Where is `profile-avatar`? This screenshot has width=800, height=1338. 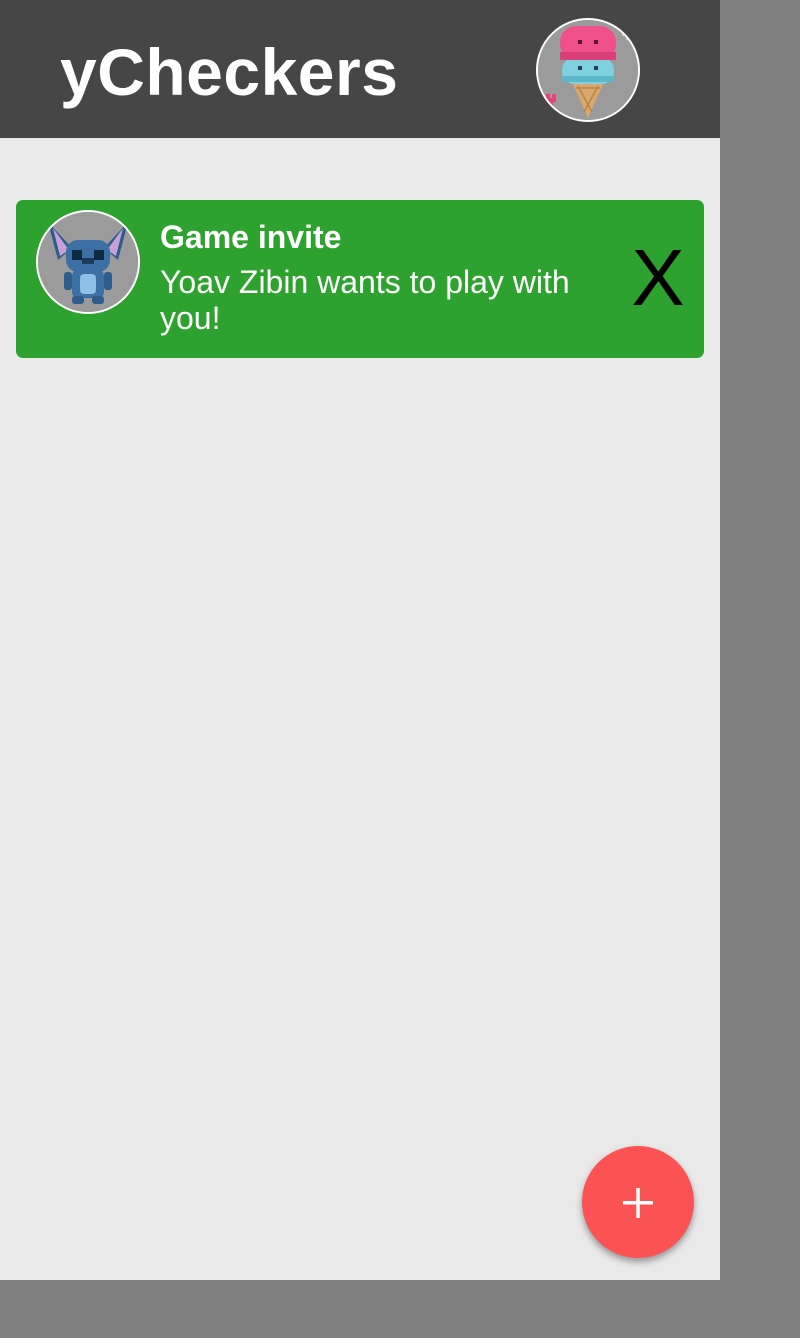
profile-avatar is located at coordinates (588, 70).